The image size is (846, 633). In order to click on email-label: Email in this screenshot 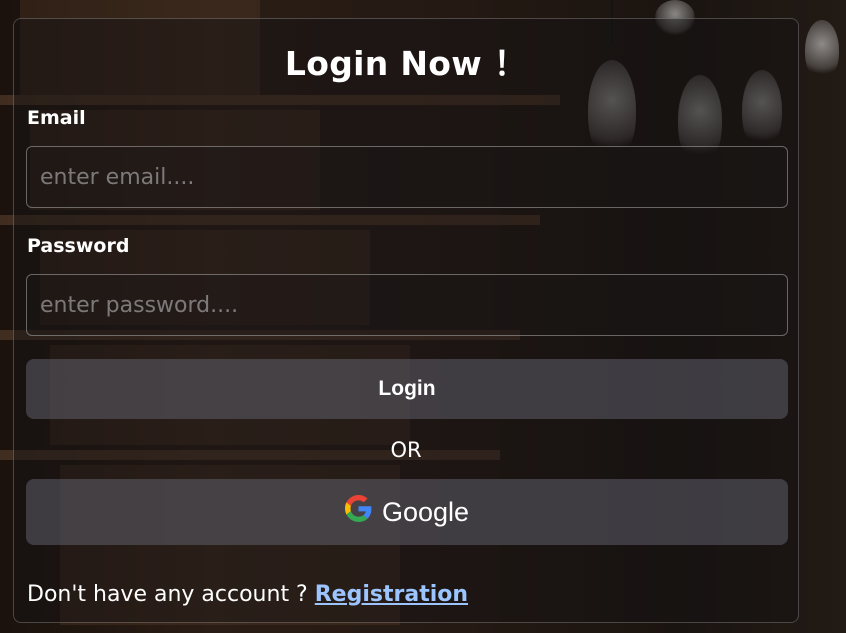, I will do `click(56, 118)`.